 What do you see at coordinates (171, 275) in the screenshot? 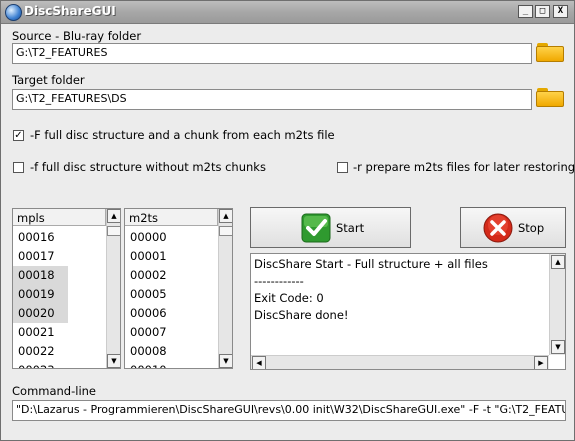
I see `list-item: 00002` at bounding box center [171, 275].